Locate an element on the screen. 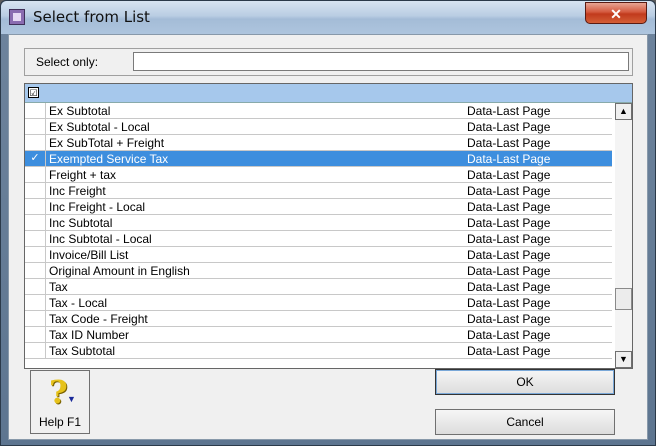 The width and height of the screenshot is (656, 446). row-name: Tax ID Number is located at coordinates (89, 335).